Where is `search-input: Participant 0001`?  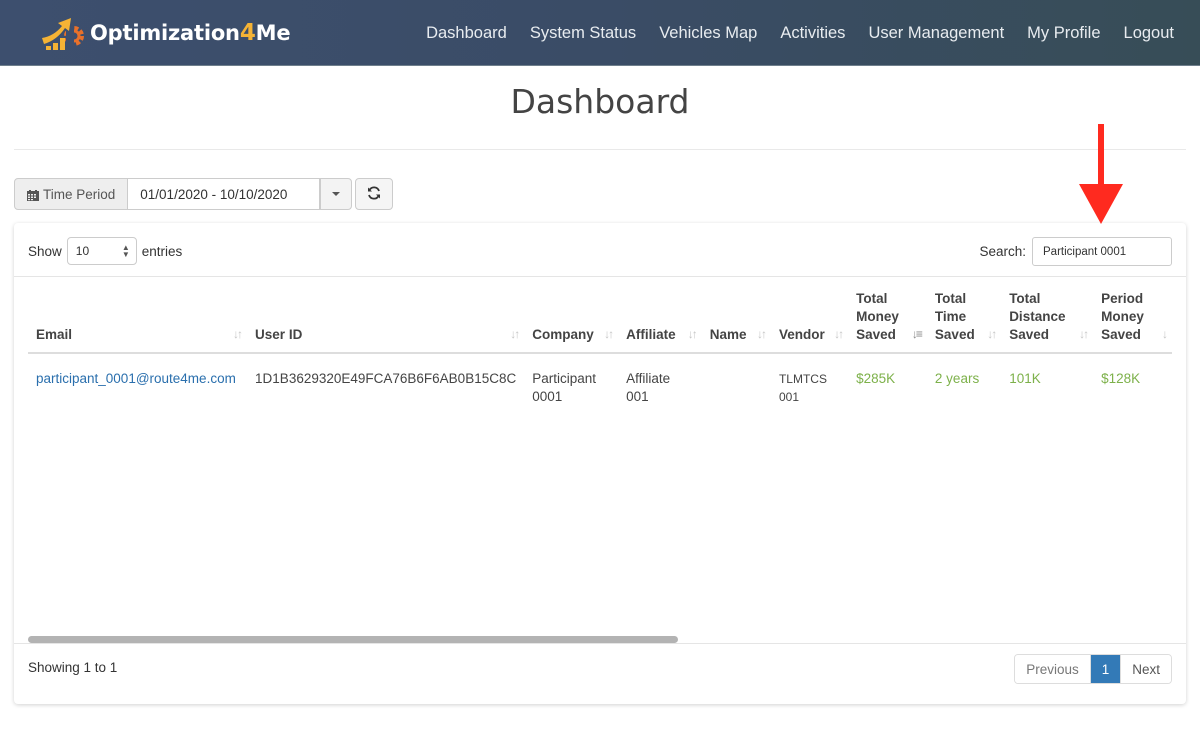
search-input: Participant 0001 is located at coordinates (1102, 251).